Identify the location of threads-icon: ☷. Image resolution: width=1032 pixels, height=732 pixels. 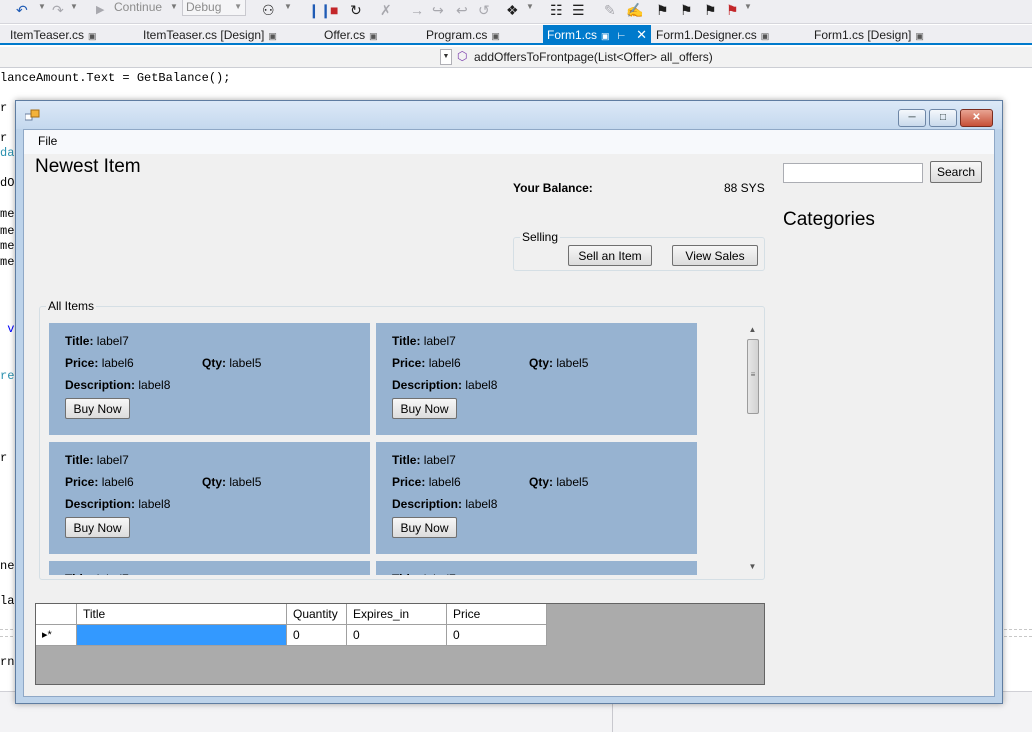
(556, 10).